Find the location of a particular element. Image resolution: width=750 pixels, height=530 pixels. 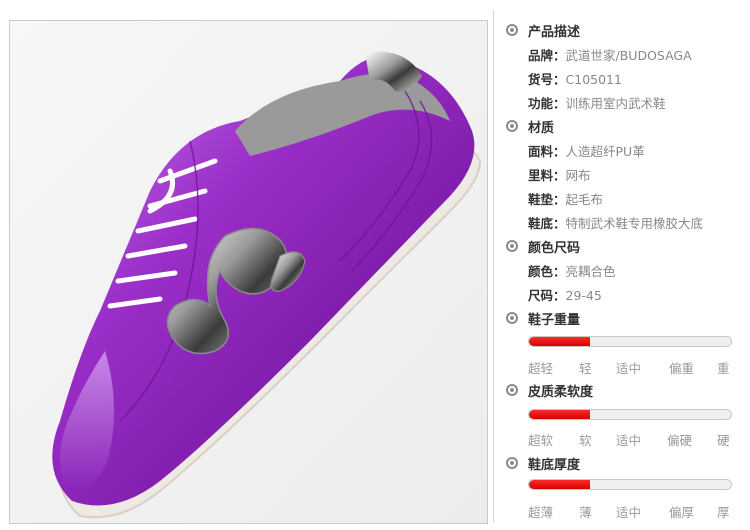

spec-value: 武道世家/BUDOSAGA is located at coordinates (628, 55).